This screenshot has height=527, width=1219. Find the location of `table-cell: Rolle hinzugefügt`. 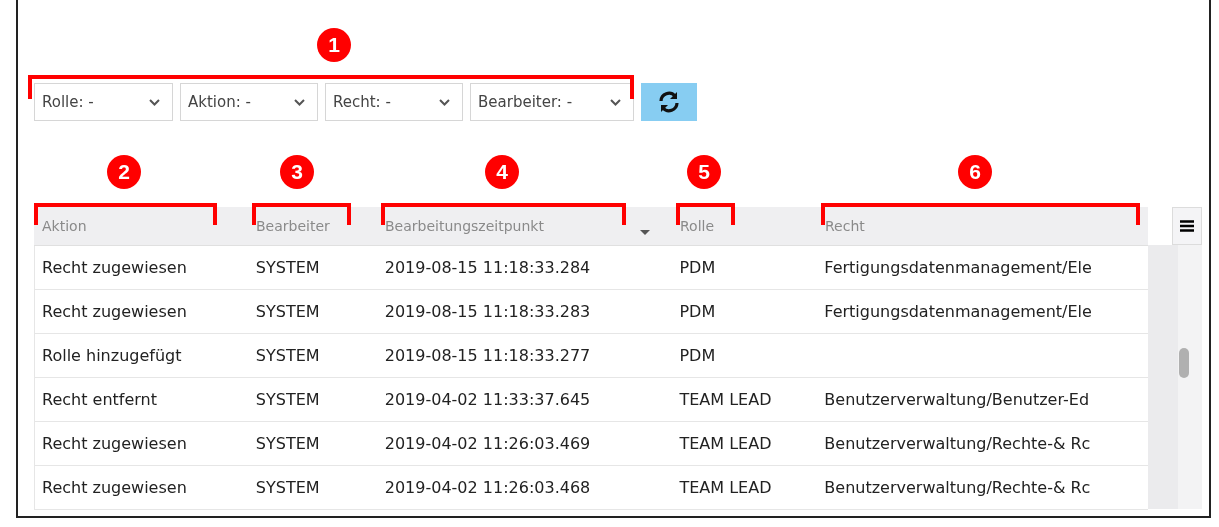

table-cell: Rolle hinzugefügt is located at coordinates (112, 355).